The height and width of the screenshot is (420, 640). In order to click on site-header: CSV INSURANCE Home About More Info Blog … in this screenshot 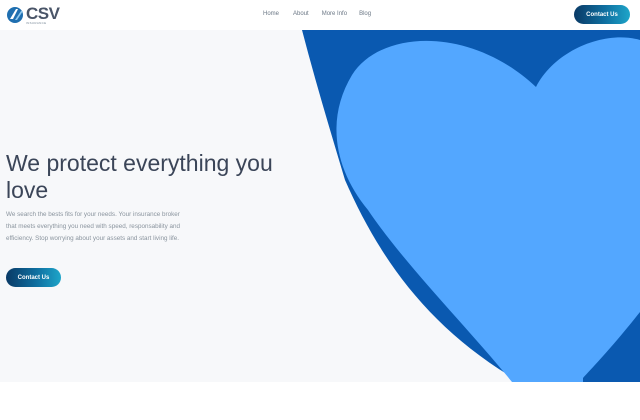, I will do `click(320, 15)`.